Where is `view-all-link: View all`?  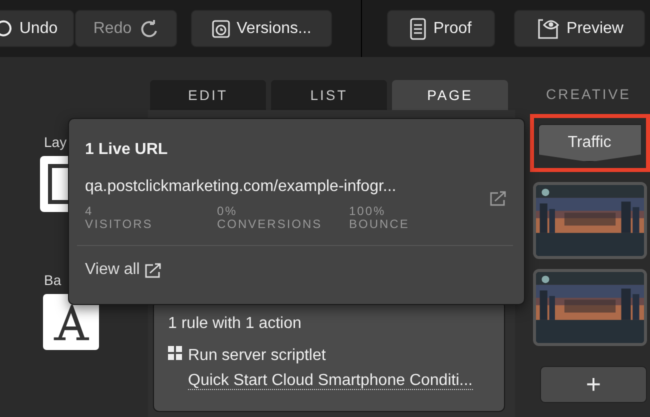
view-all-link: View all is located at coordinates (112, 270).